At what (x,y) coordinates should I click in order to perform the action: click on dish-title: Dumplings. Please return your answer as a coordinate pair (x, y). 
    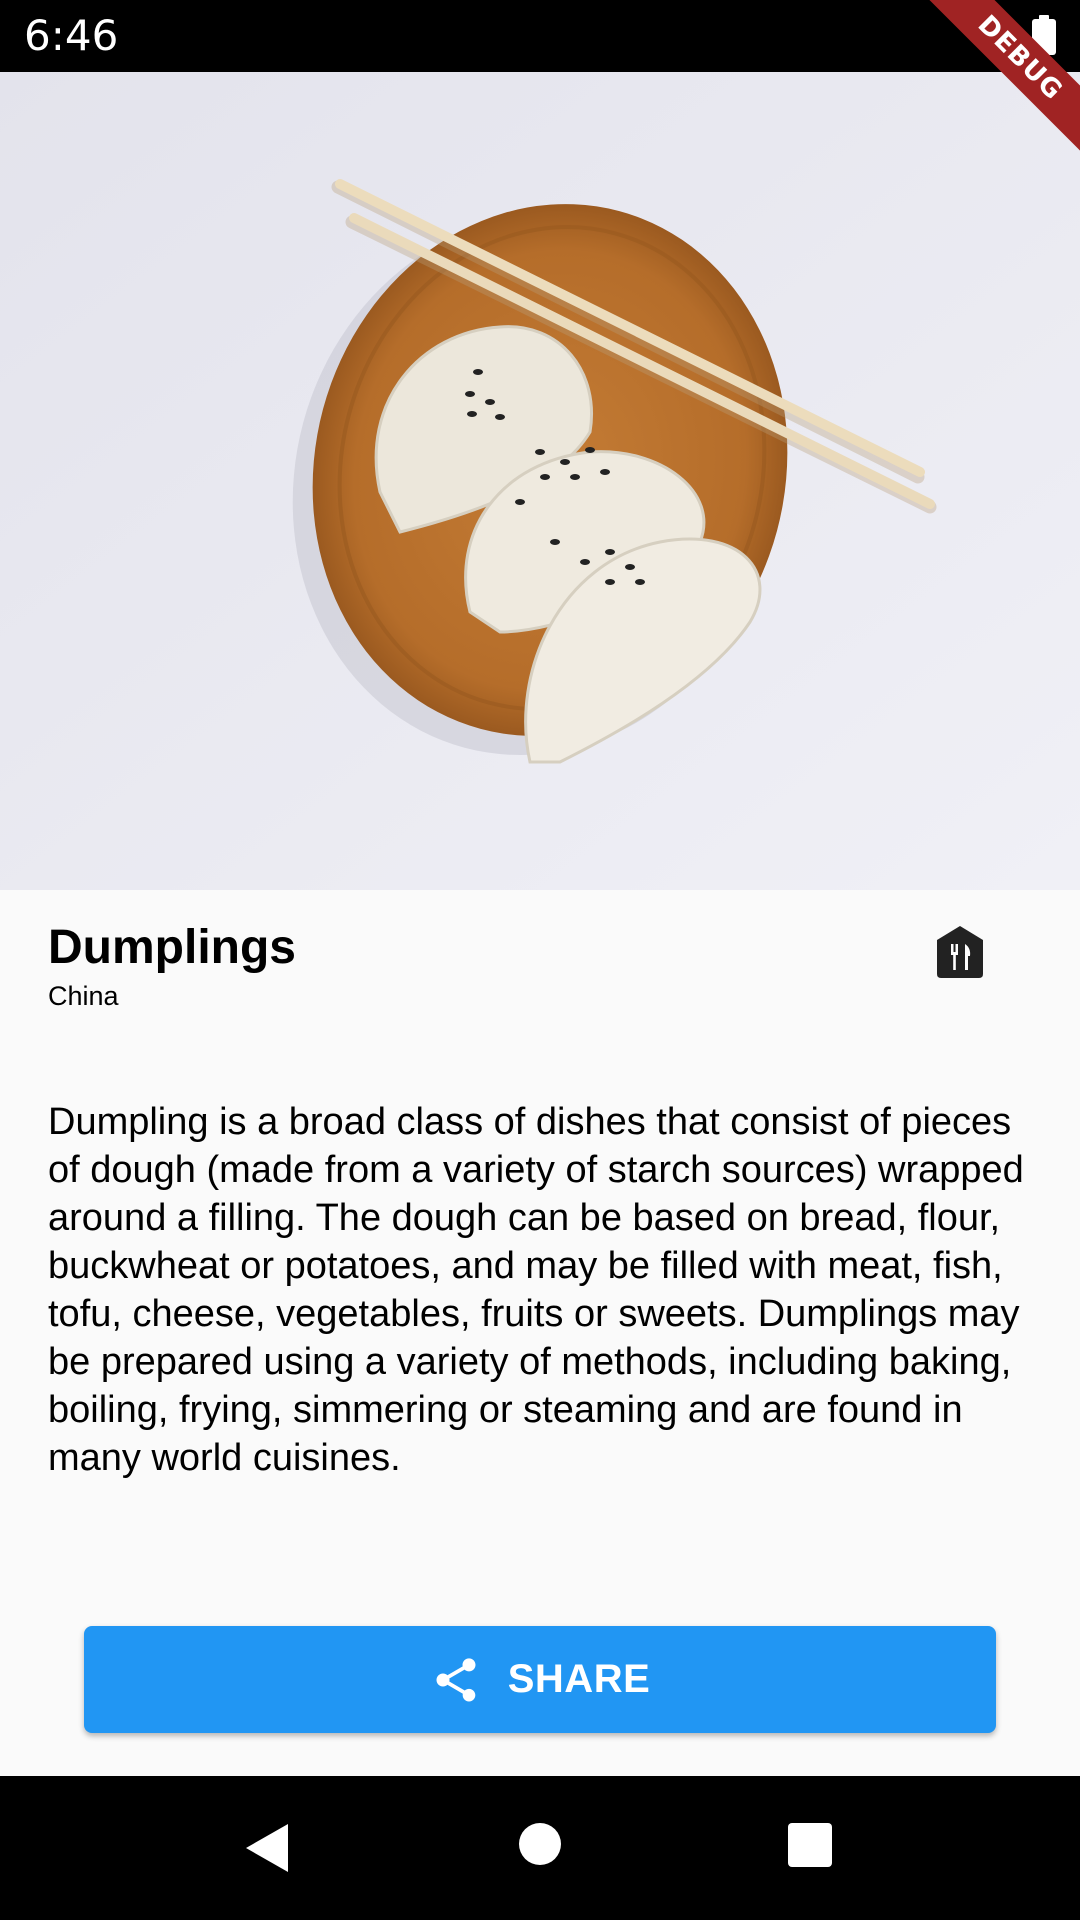
    Looking at the image, I should click on (172, 947).